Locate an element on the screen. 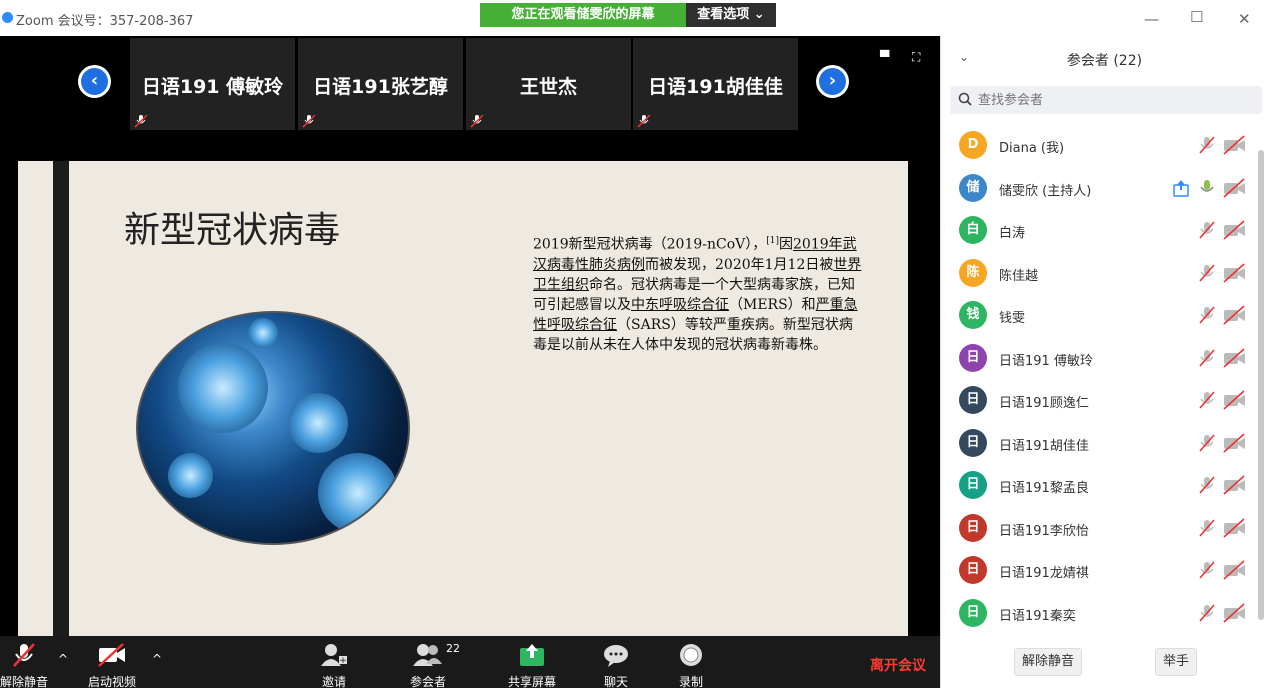 The image size is (1267, 690). participant-row: 日日语191黎孟良 is located at coordinates (1097, 485).